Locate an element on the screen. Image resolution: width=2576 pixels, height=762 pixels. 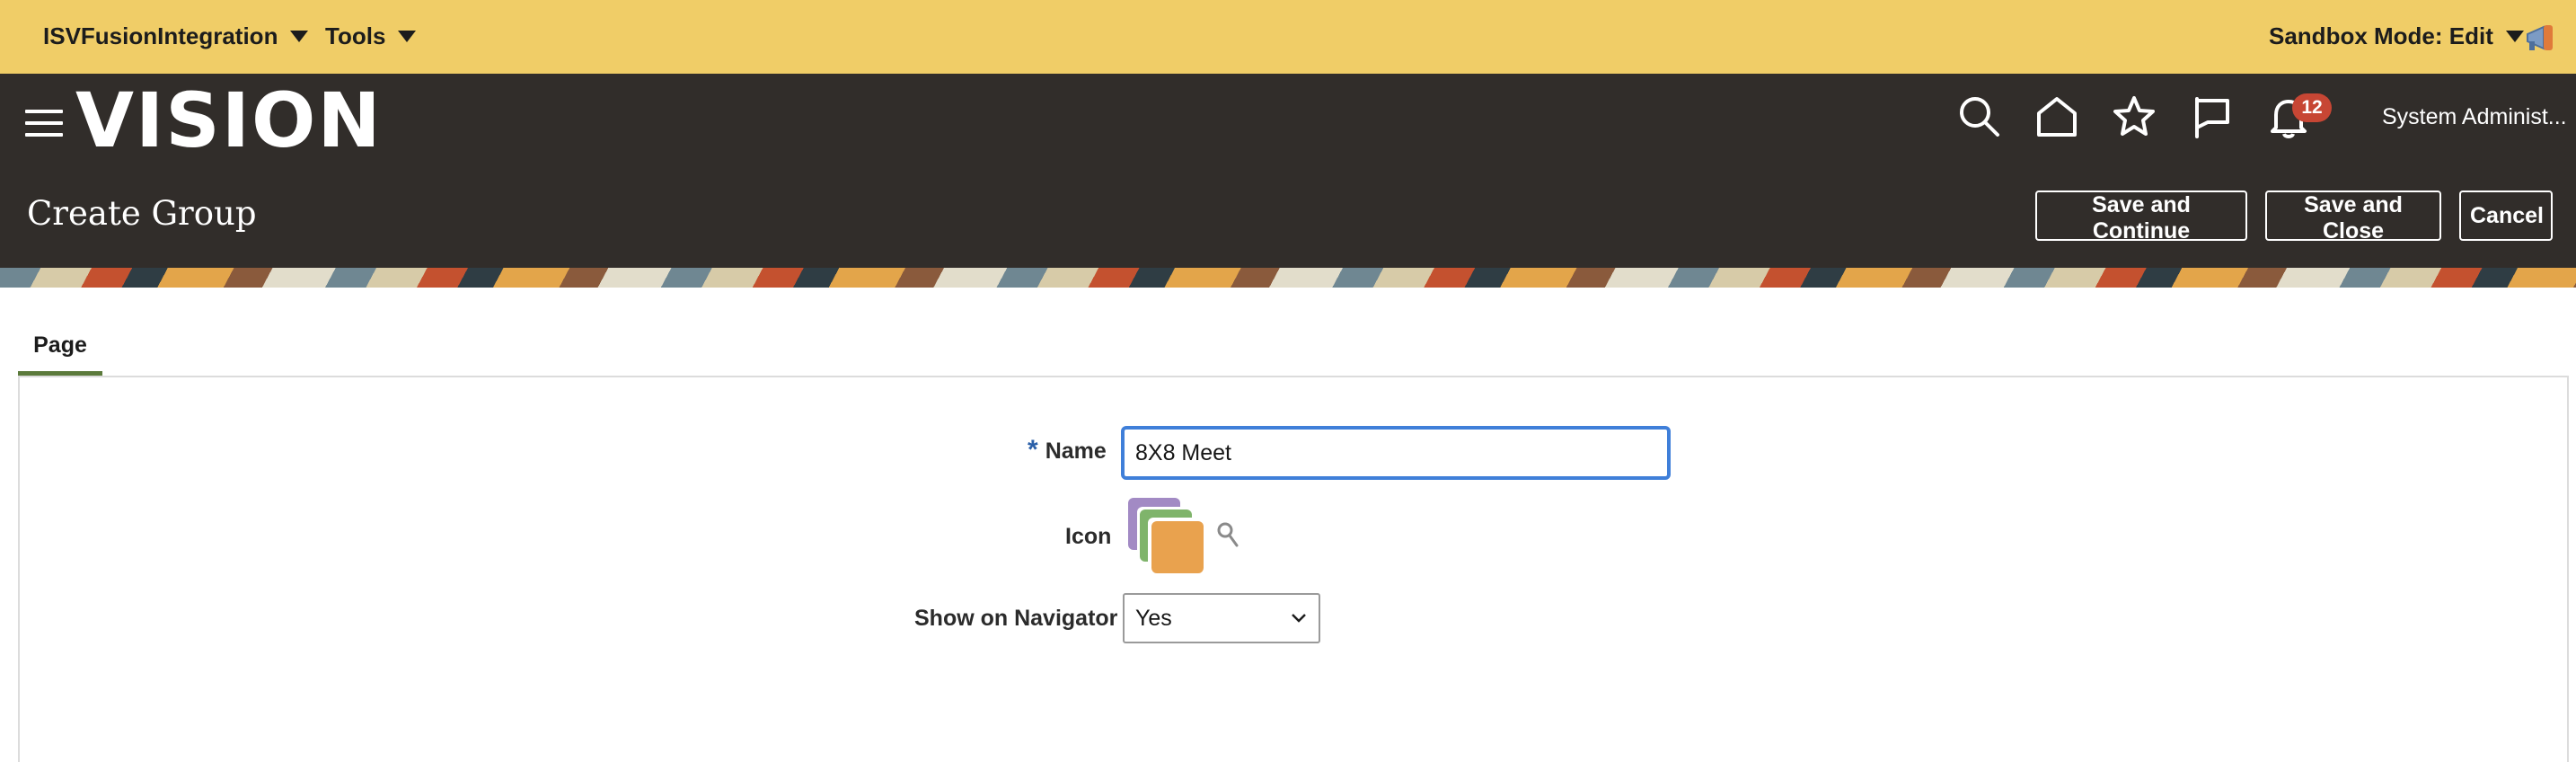
name-label-group: * Name is located at coordinates (1067, 450).